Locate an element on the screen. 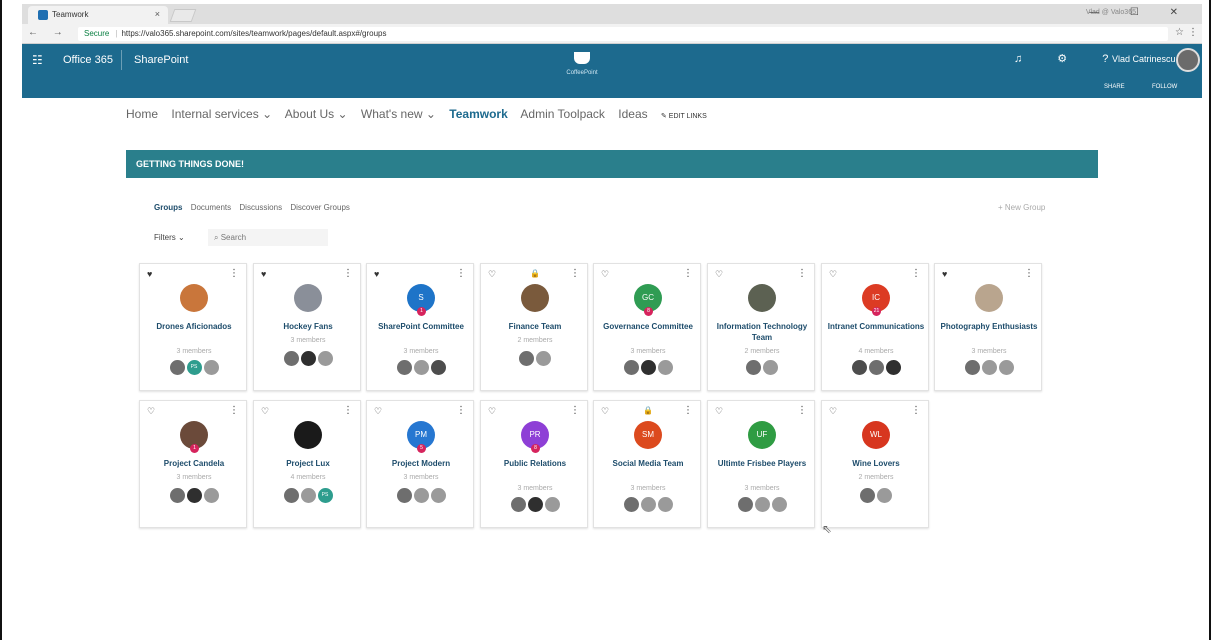 The height and width of the screenshot is (640, 1211). new-tab-button is located at coordinates (183, 15).